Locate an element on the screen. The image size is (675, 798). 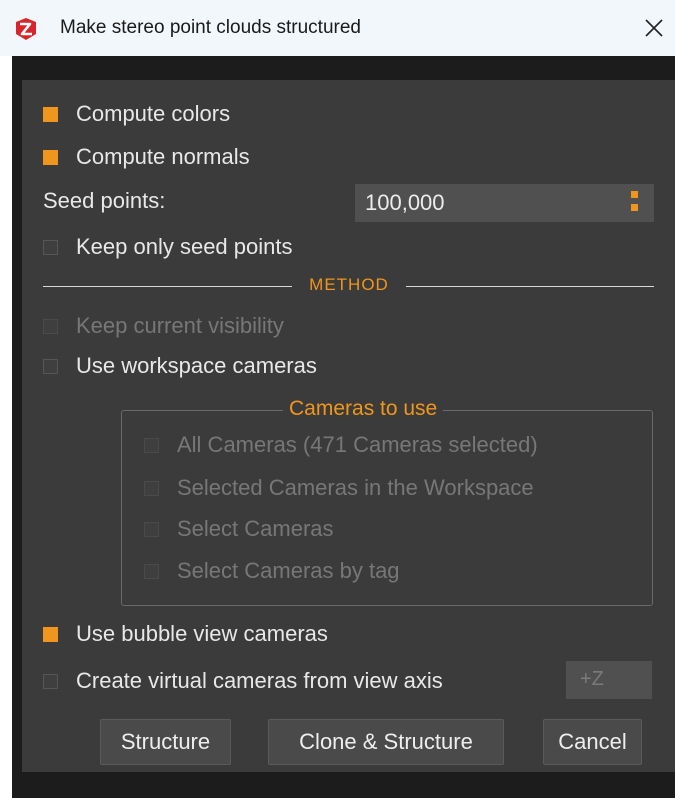
select-cameras-option: Select Cameras is located at coordinates (239, 529).